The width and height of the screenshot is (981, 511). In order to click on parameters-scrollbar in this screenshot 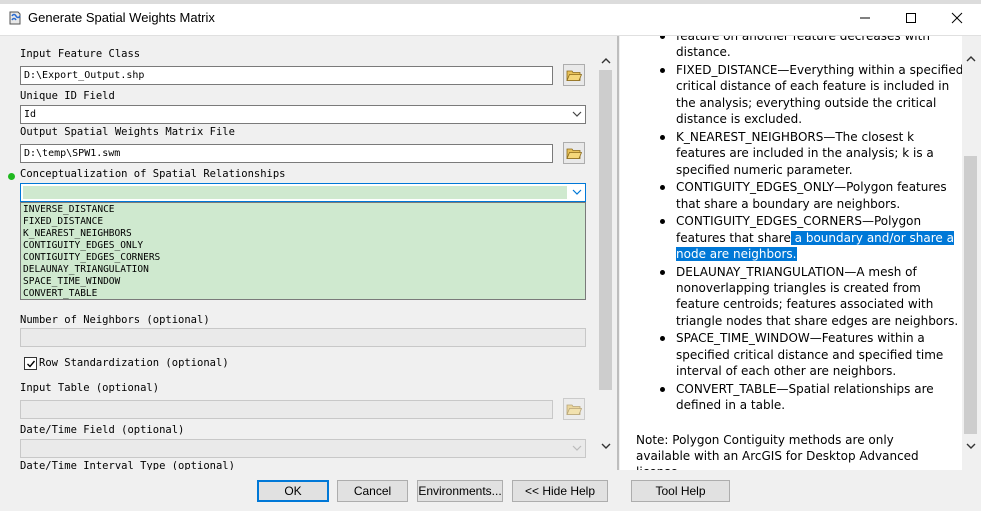, I will do `click(605, 253)`.